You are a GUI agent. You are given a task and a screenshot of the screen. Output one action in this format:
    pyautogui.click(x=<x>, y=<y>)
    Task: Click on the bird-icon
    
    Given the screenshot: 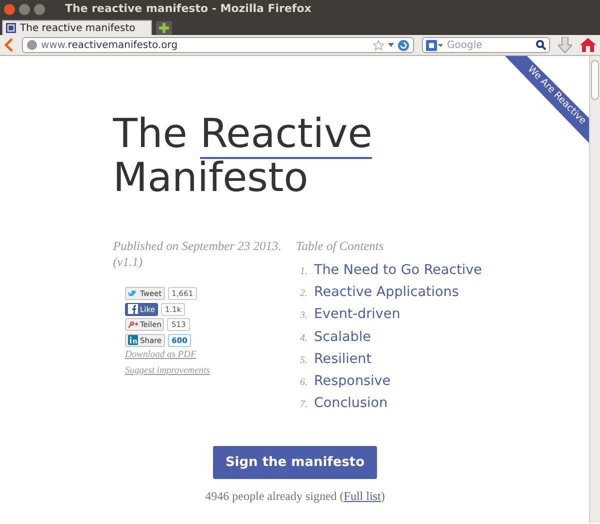 What is the action you would take?
    pyautogui.click(x=133, y=293)
    